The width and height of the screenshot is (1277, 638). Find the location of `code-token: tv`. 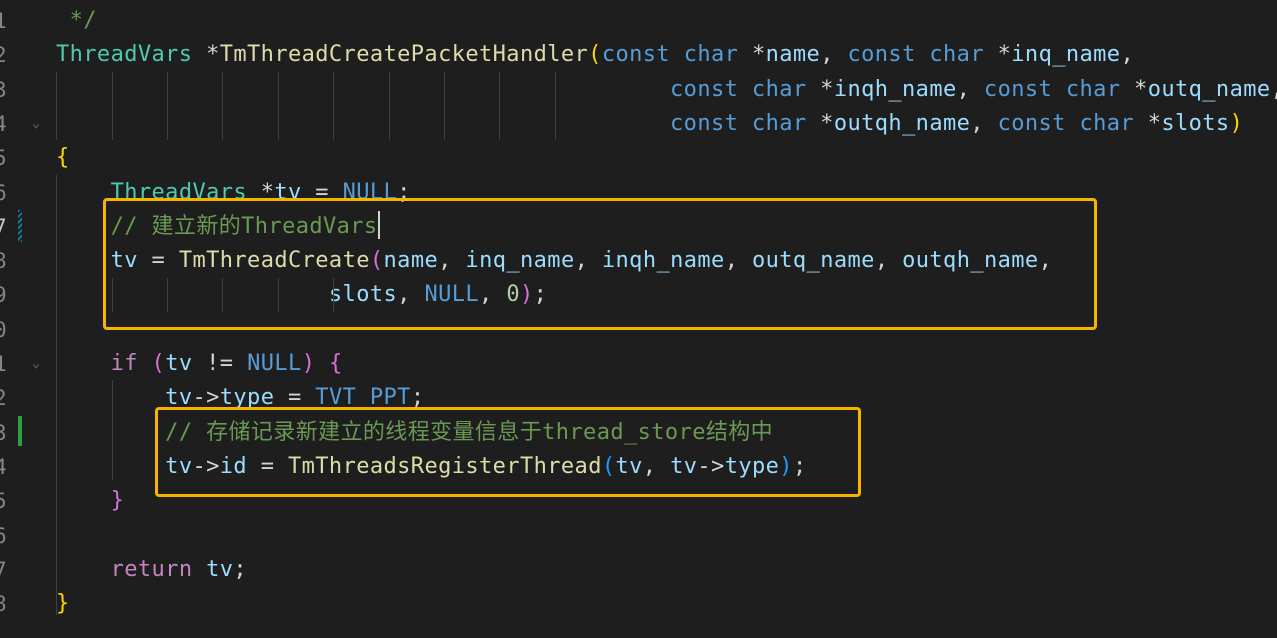

code-token: tv is located at coordinates (179, 363).